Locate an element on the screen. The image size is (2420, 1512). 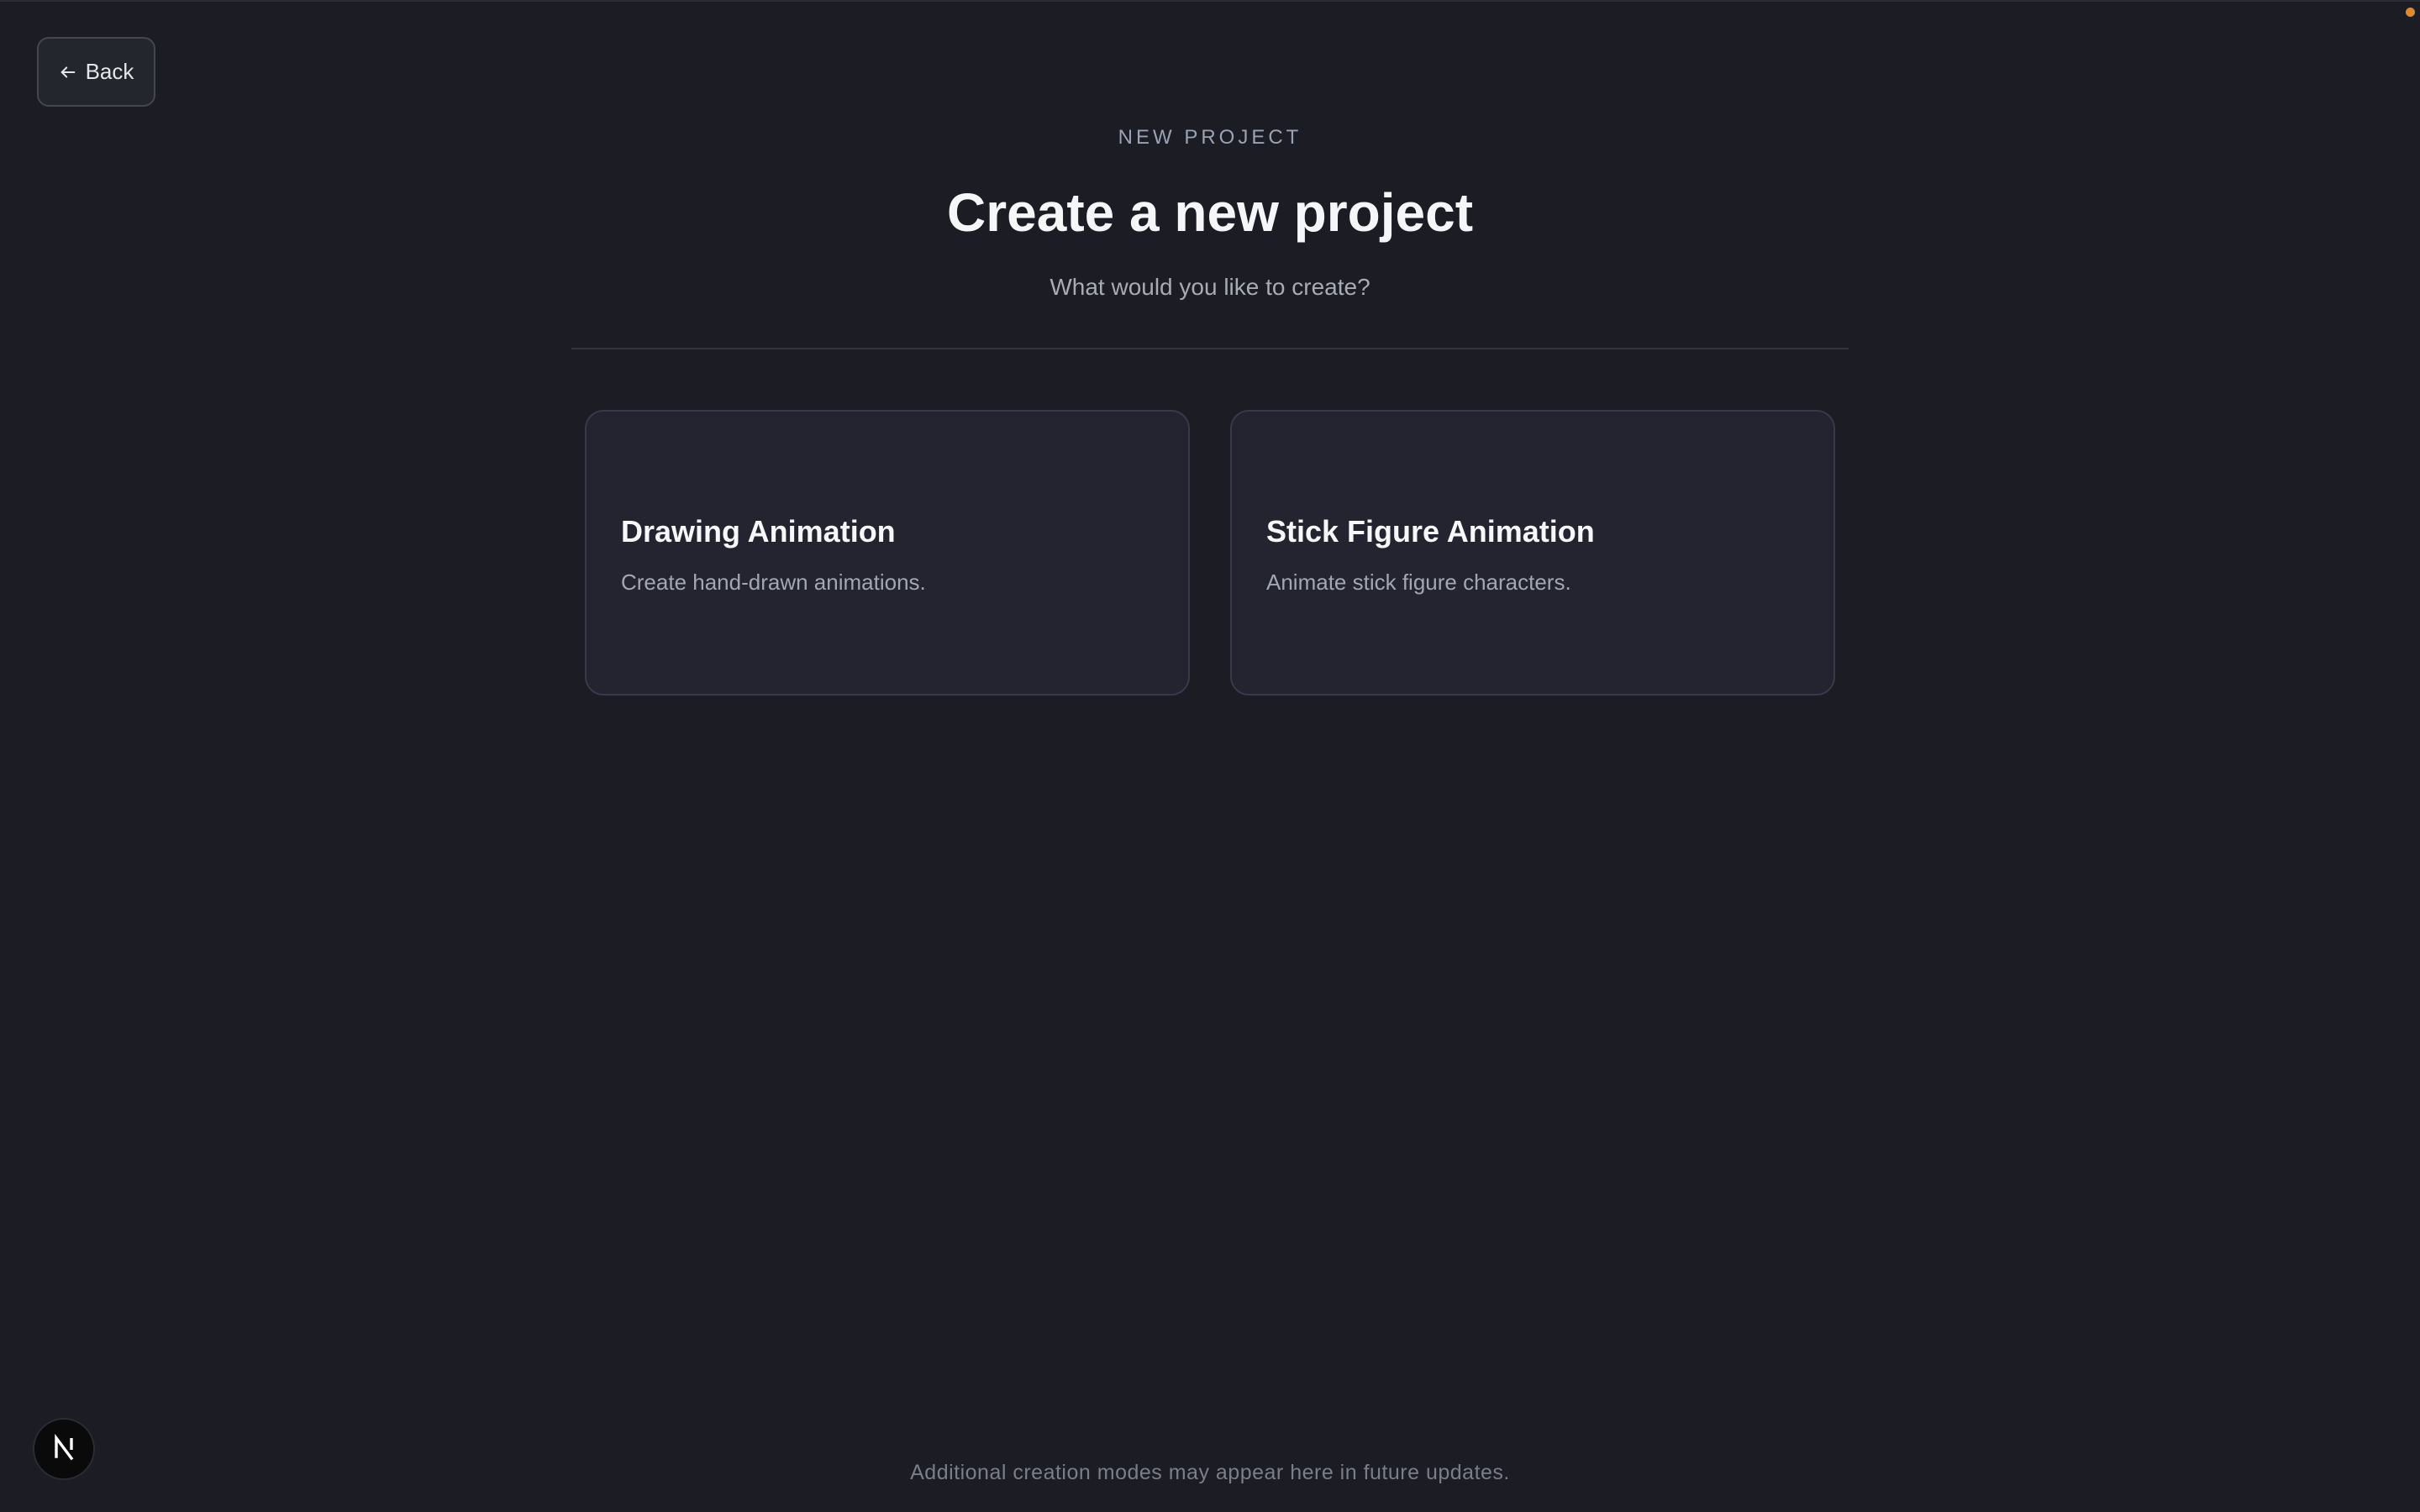
card-title: Drawing Animation is located at coordinates (758, 531).